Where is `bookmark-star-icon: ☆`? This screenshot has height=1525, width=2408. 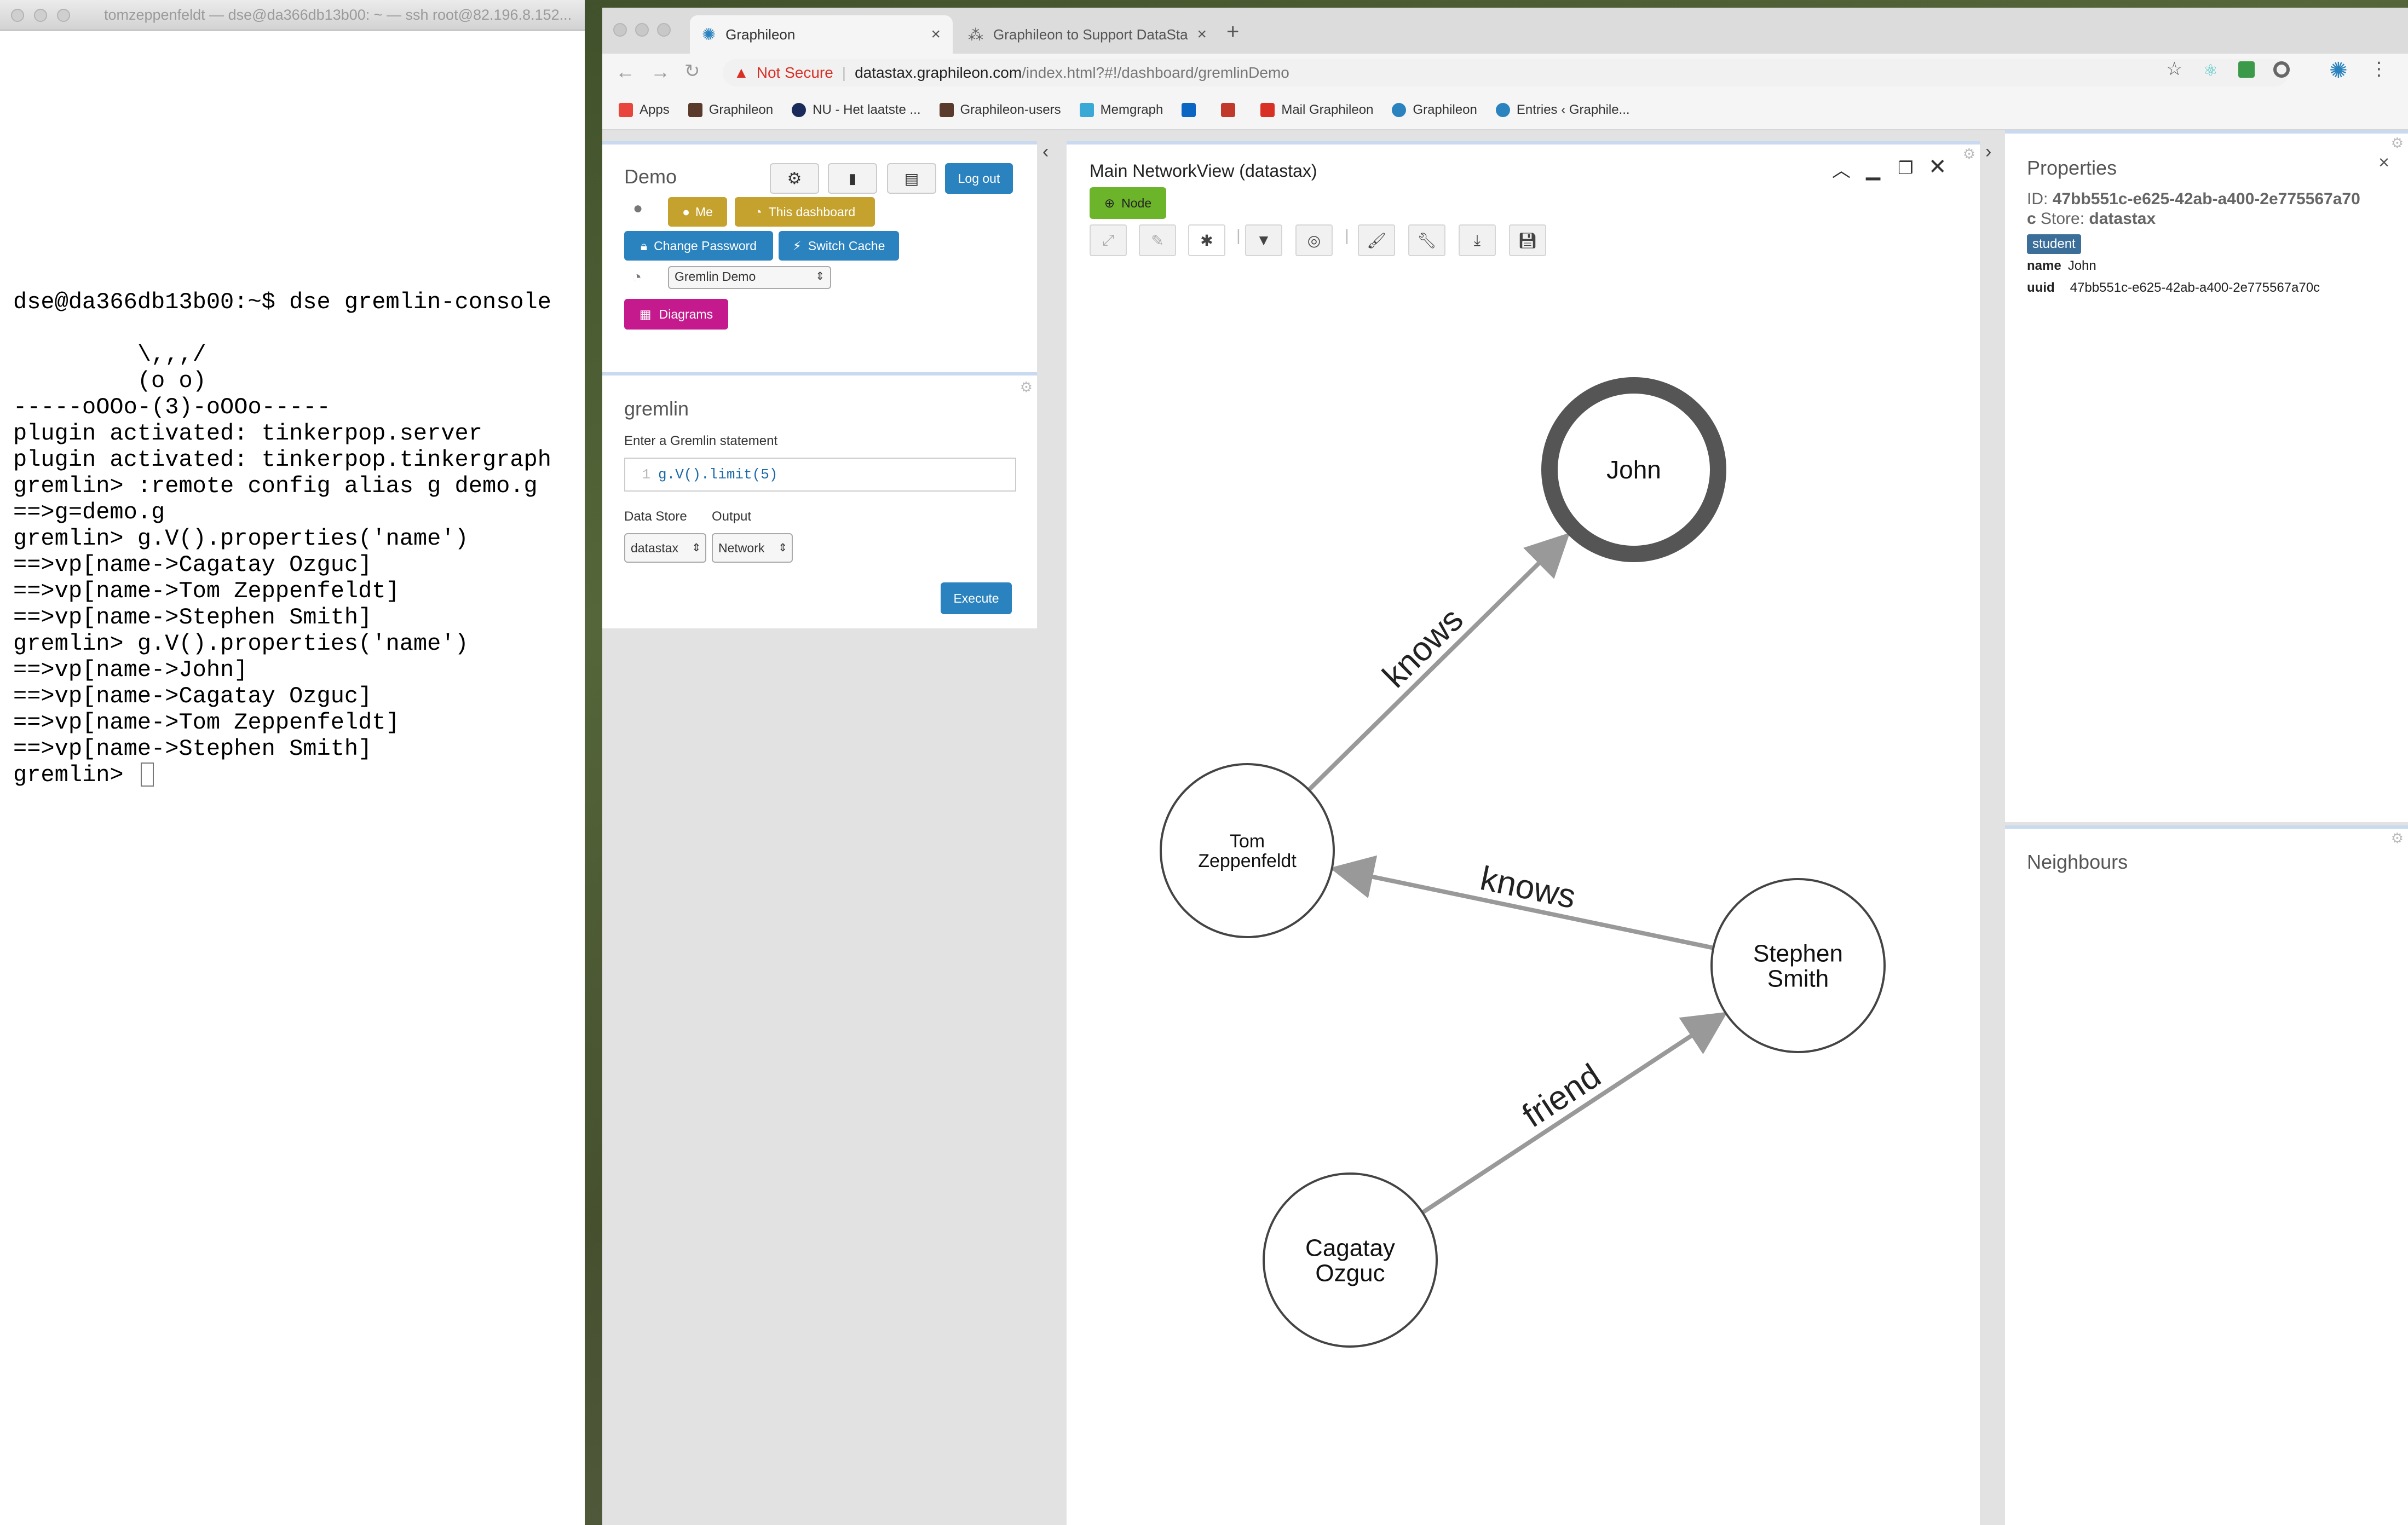
bookmark-star-icon: ☆ is located at coordinates (2174, 69).